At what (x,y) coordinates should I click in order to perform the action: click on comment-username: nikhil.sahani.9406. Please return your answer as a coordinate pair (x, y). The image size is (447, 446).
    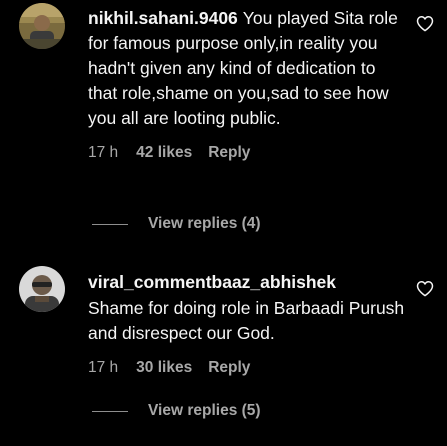
    Looking at the image, I should click on (163, 18).